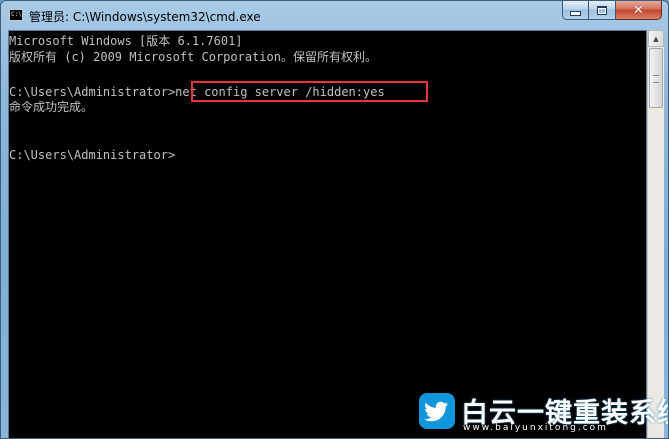 The image size is (669, 439). What do you see at coordinates (334, 16) in the screenshot?
I see `title-bar: C:\ 管理员: C:\Windows\system32\cmd.exe ✕` at bounding box center [334, 16].